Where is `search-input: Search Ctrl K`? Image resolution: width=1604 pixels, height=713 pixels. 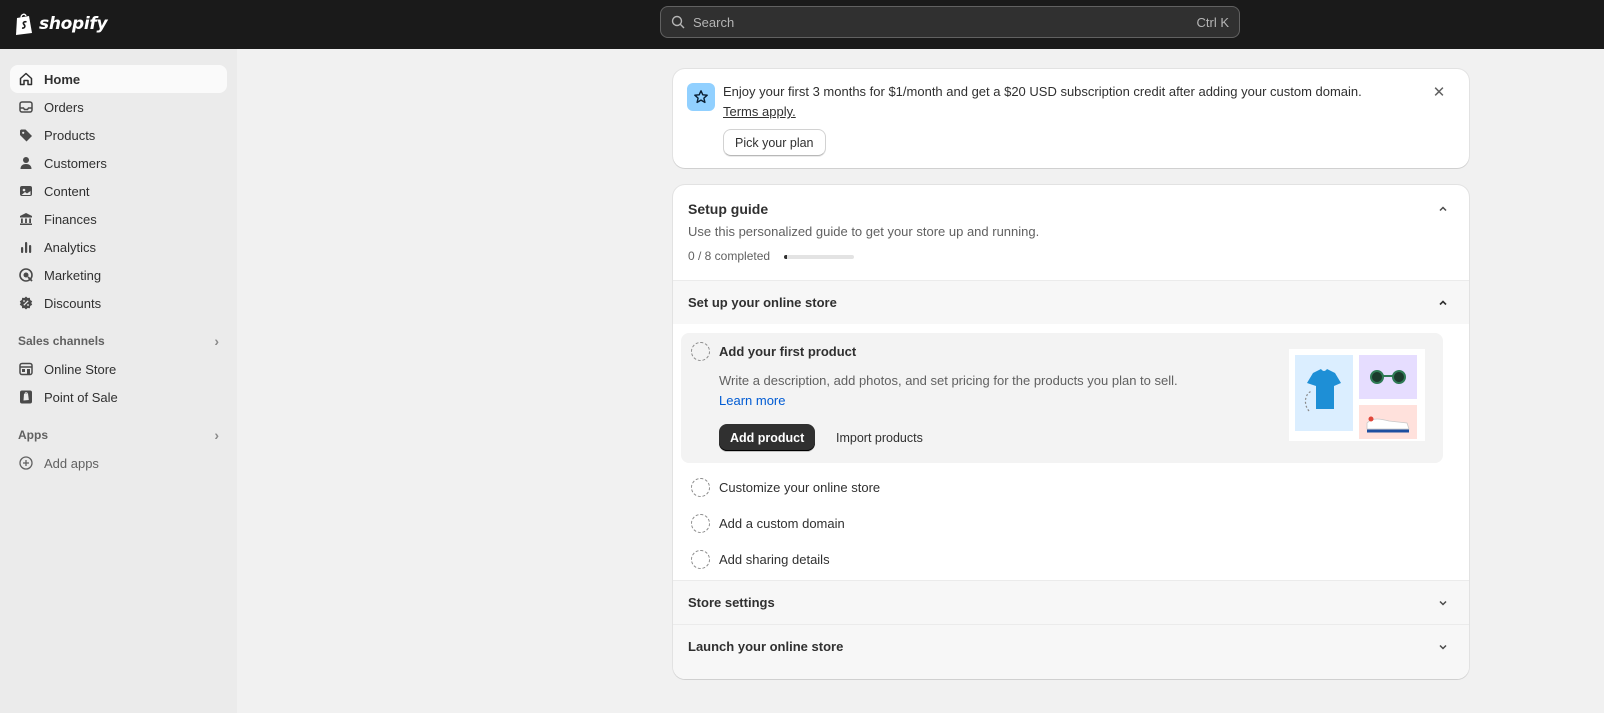
search-input: Search Ctrl K is located at coordinates (950, 22).